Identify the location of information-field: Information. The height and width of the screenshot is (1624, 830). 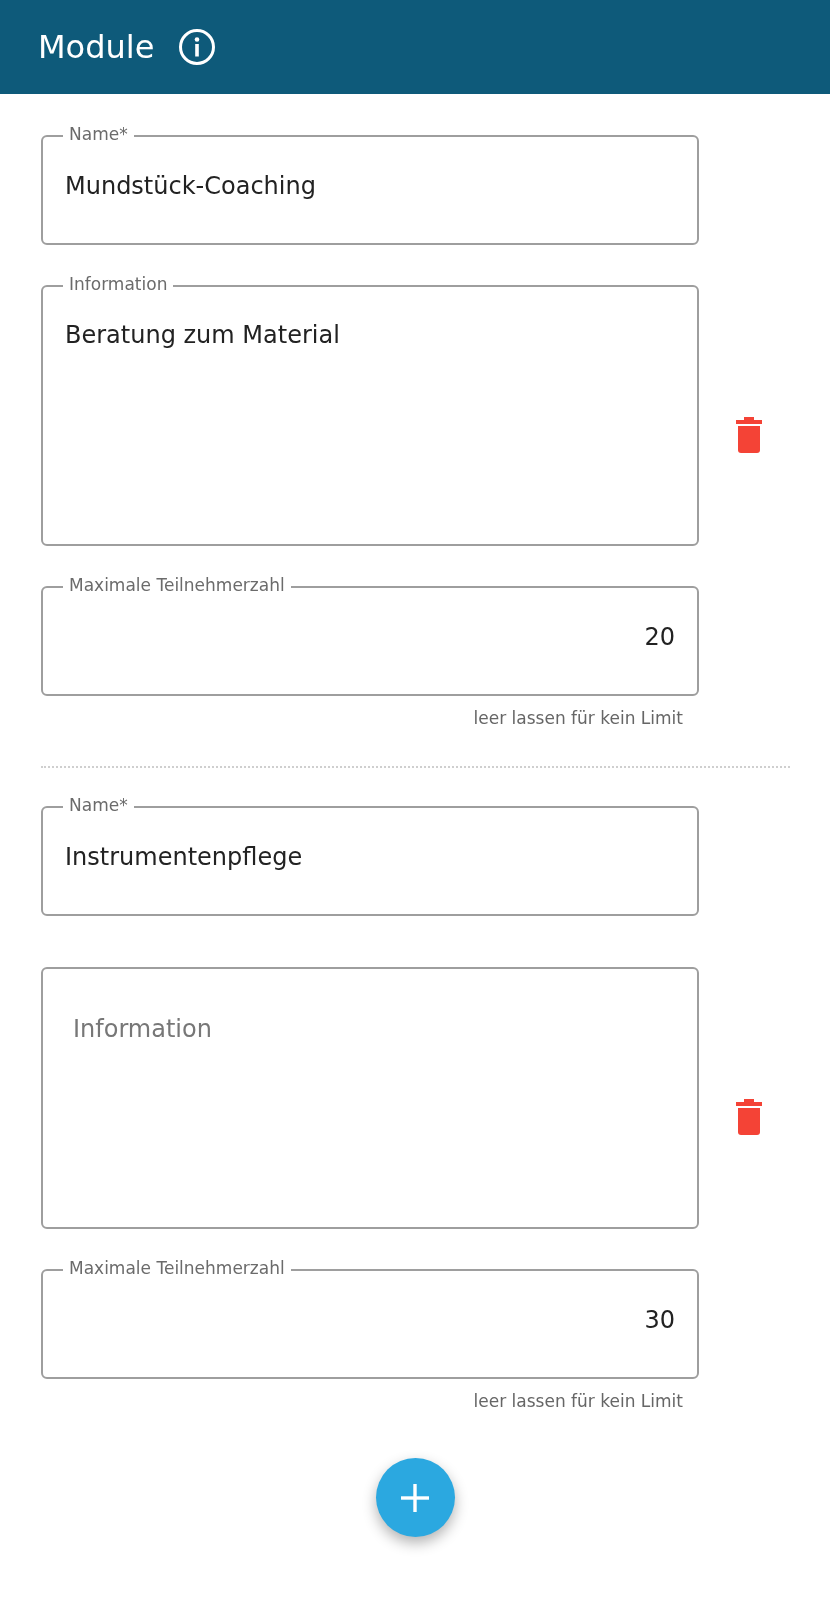
(370, 1097).